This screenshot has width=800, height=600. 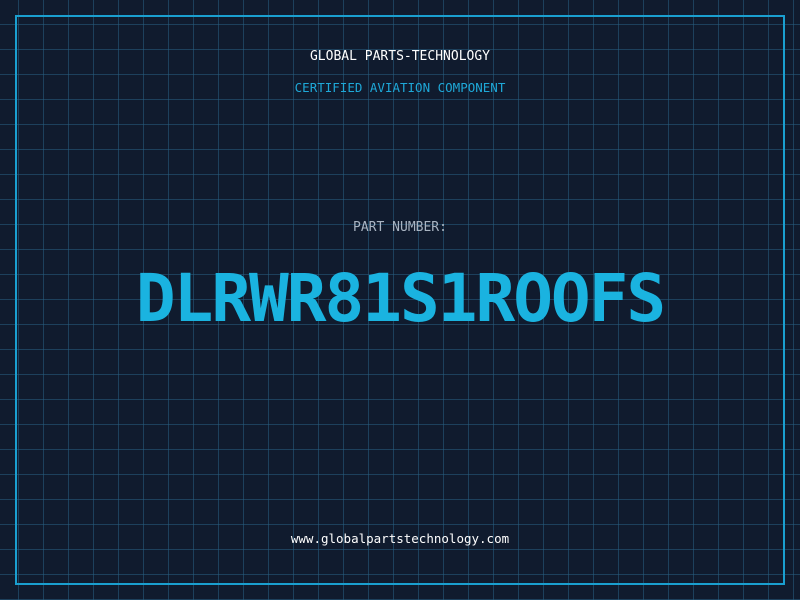 What do you see at coordinates (400, 538) in the screenshot?
I see `website-url: www.globalpartstechnology.com` at bounding box center [400, 538].